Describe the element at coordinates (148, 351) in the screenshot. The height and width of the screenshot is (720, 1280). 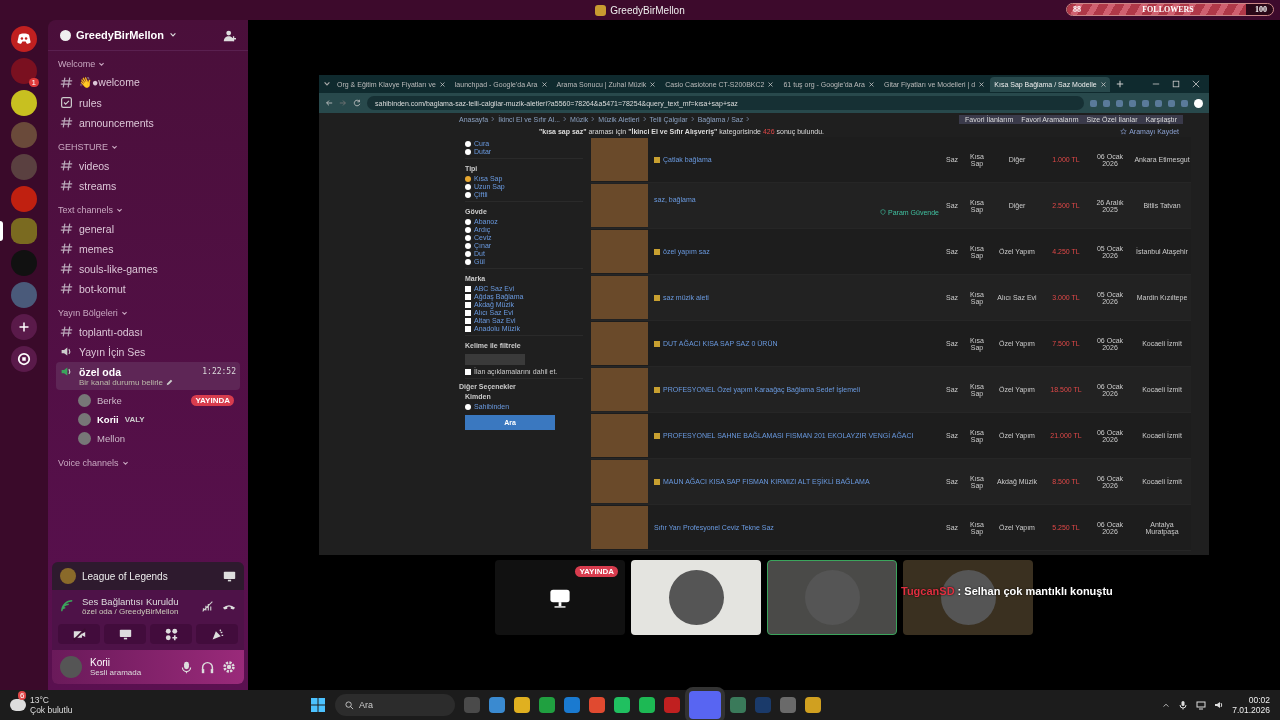
I see `channel-item: Yayın İçin Ses` at that location.